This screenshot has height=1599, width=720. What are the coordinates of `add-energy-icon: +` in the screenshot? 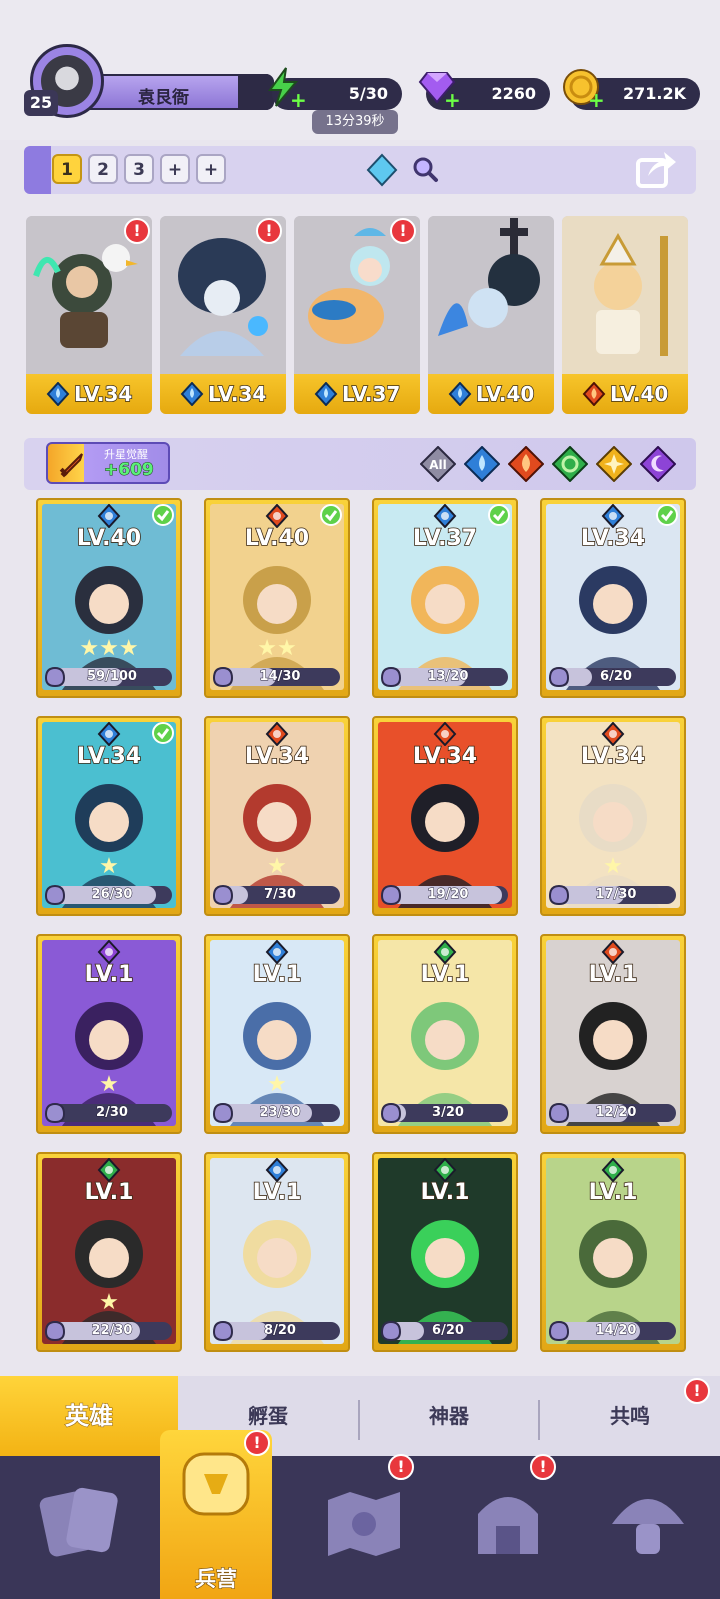 It's located at (298, 100).